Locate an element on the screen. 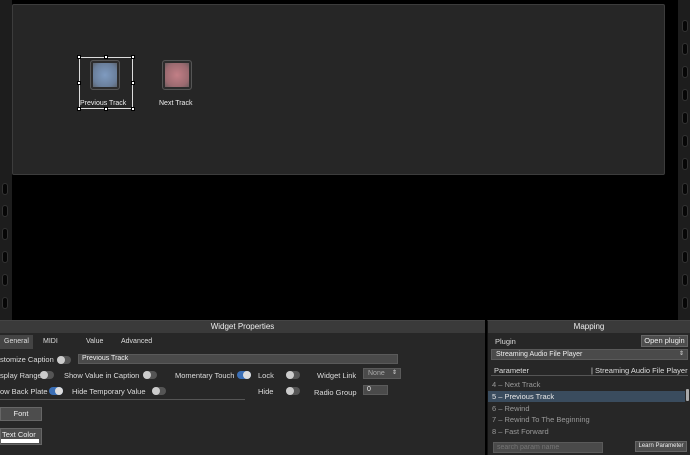 The image size is (690, 455). plugin-select-value: Streaming Audio File Player is located at coordinates (539, 354).